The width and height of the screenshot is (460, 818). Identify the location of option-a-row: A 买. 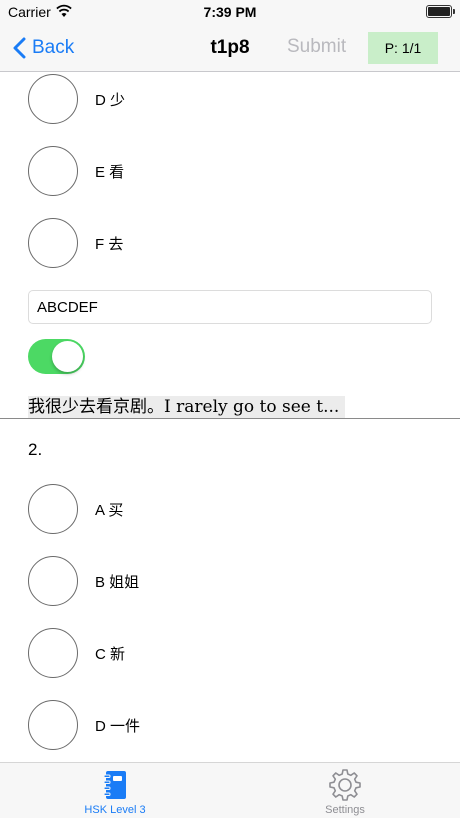
(75, 509).